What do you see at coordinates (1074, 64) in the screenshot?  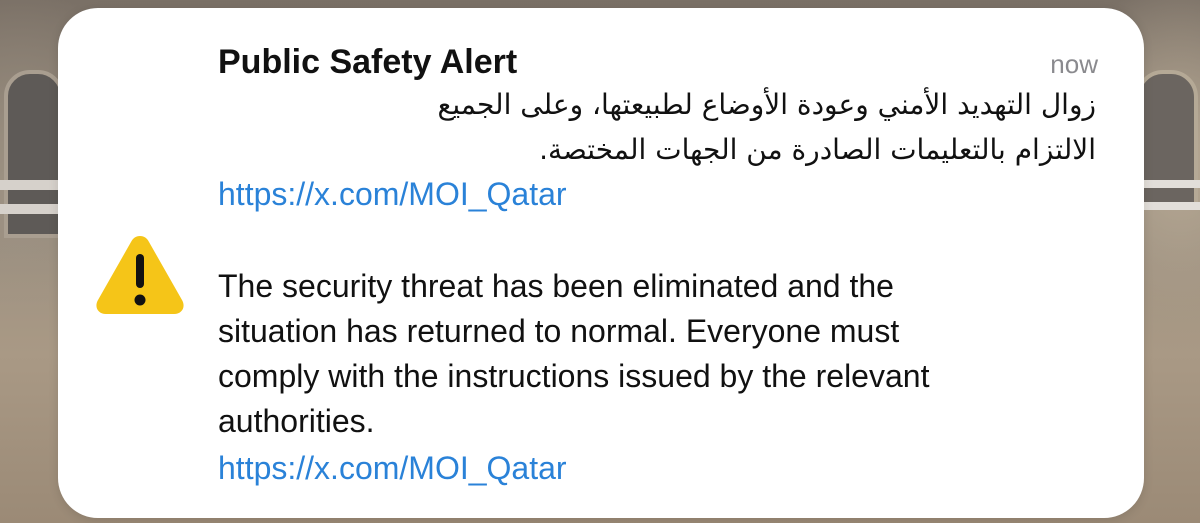 I see `alert-timestamp: now` at bounding box center [1074, 64].